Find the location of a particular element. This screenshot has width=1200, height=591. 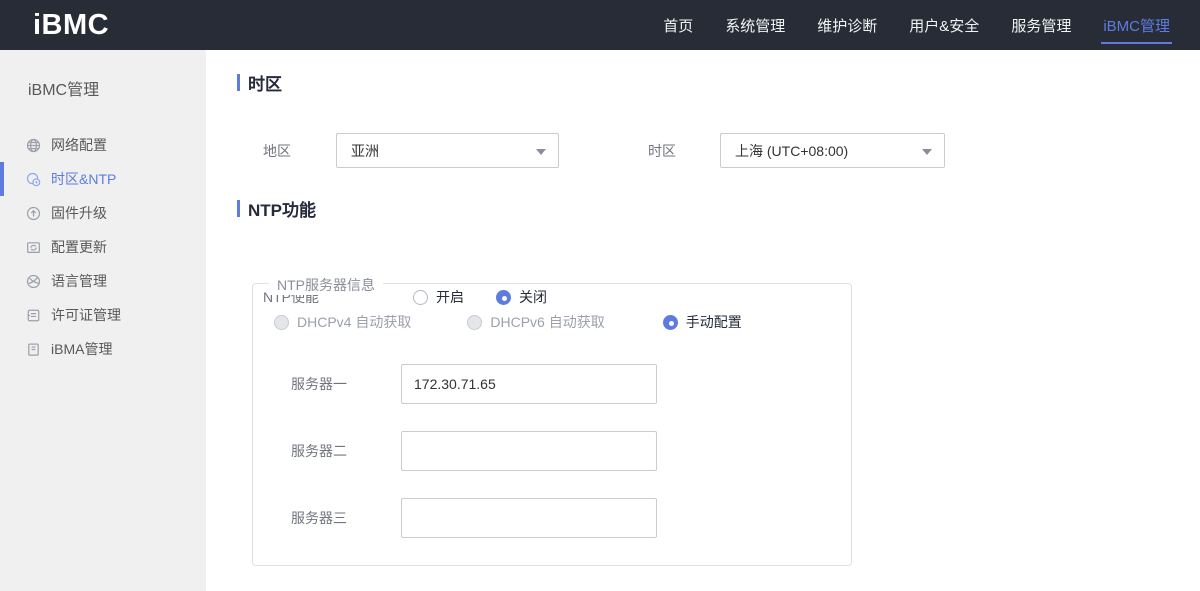

top-nav: 首页 系统管理 维护诊断 用户&安全 服务管理 iBMC管理 is located at coordinates (916, 25).